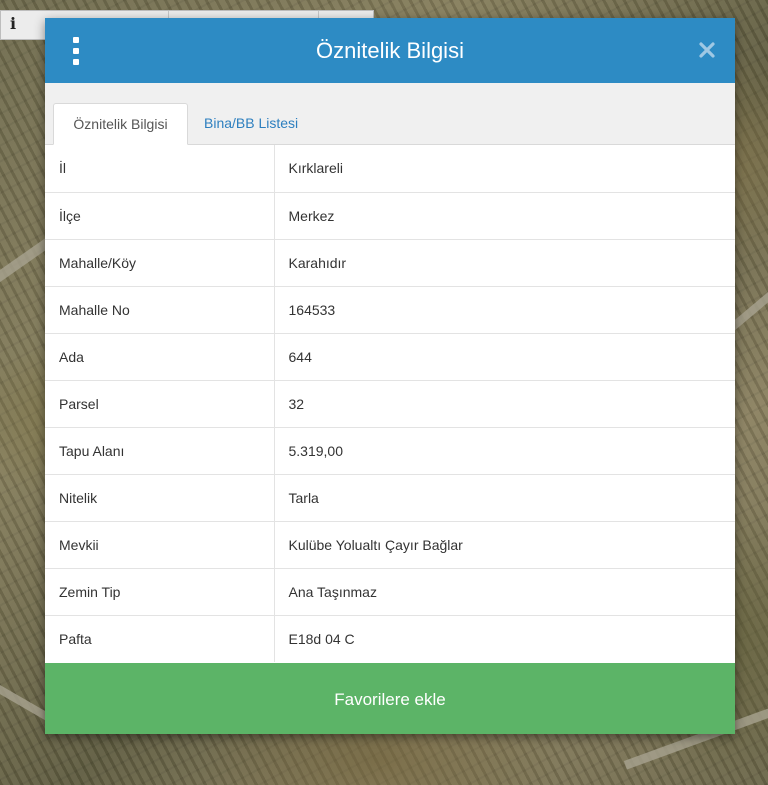  Describe the element at coordinates (160, 310) in the screenshot. I see `attribute-key: Mahalle No` at that location.